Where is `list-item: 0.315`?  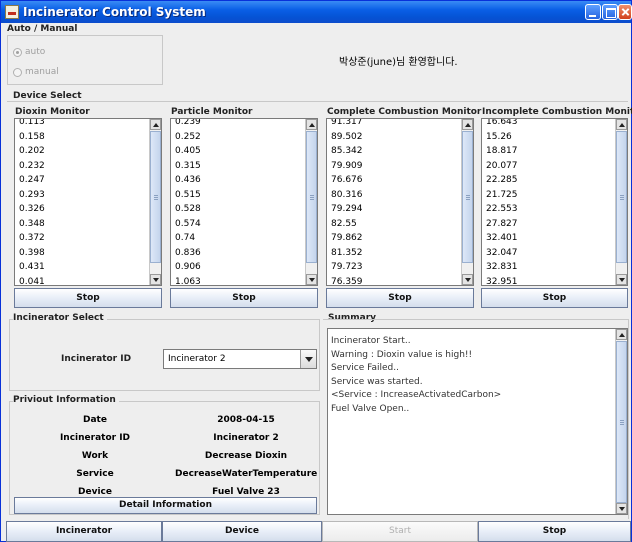 list-item: 0.315 is located at coordinates (237, 166).